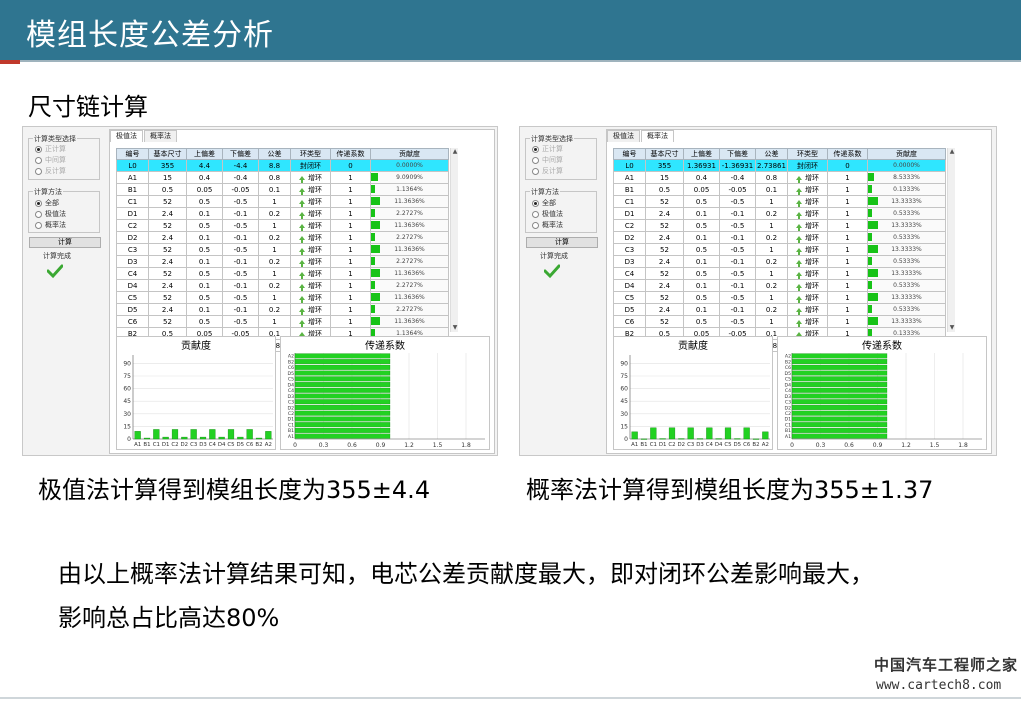 This screenshot has width=1021, height=703. Describe the element at coordinates (779, 237) in the screenshot. I see `table-row: D2 2.4 0.1 -0.1 0.2 增环 1 0.5333%` at that location.